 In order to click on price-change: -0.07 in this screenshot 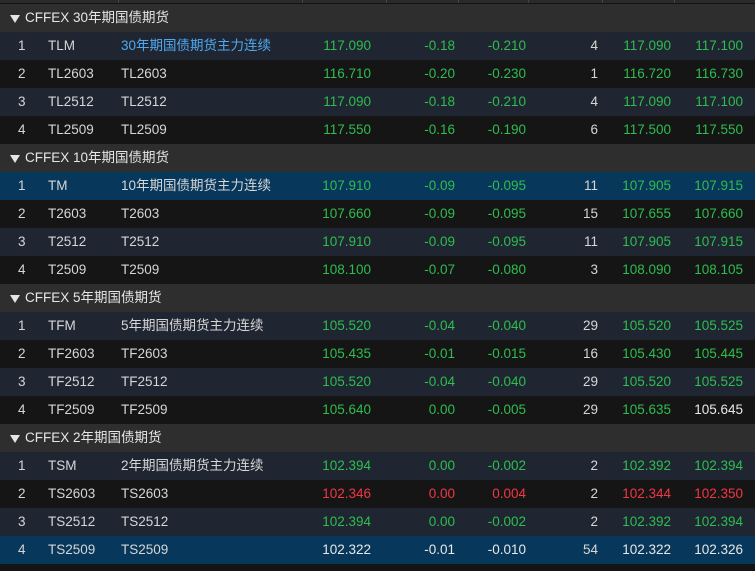, I will do `click(439, 269)`.